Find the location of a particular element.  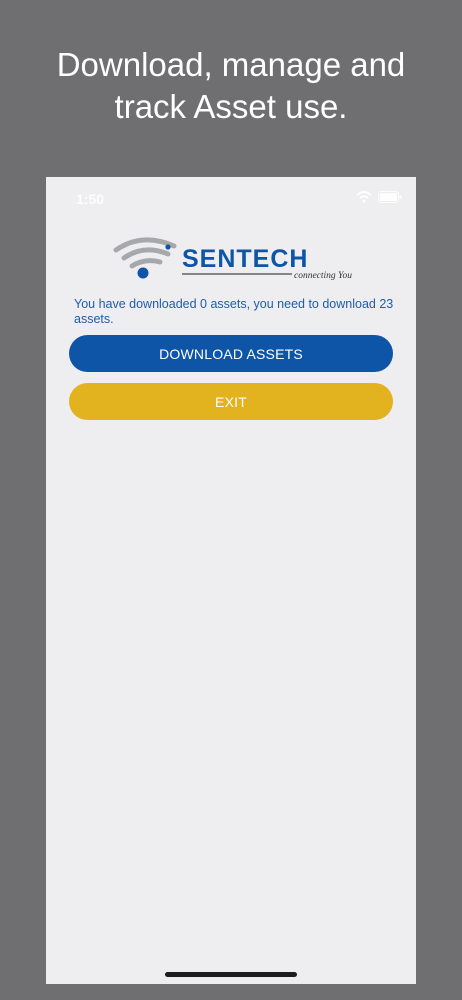

download-assets-button: DOWNLOAD ASSETS is located at coordinates (231, 353).